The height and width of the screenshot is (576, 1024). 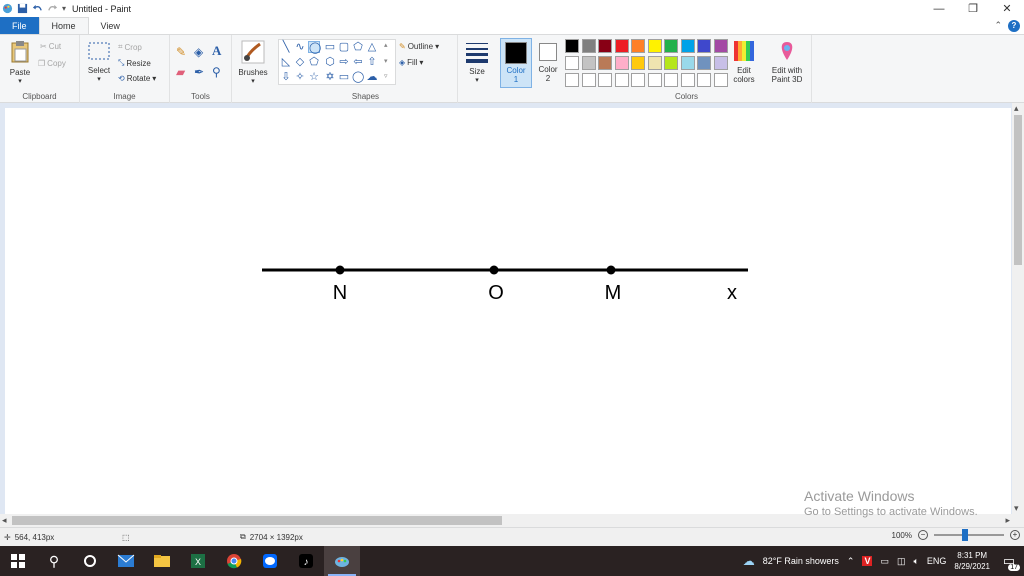 I want to click on zoom-slider-thumb, so click(x=965, y=535).